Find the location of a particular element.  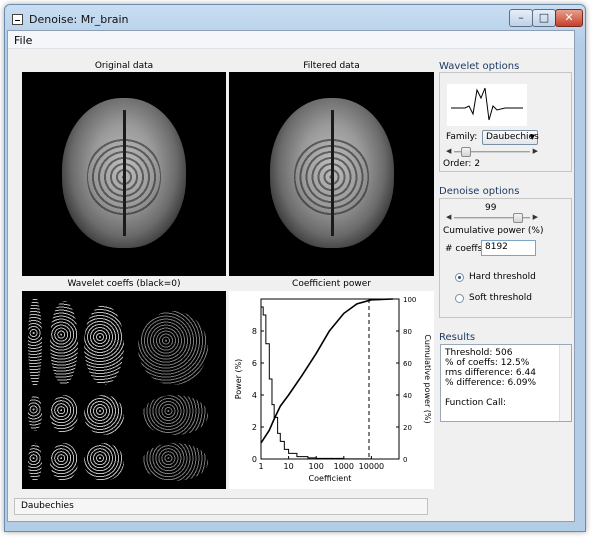

power-histogram-line is located at coordinates (327, 383).